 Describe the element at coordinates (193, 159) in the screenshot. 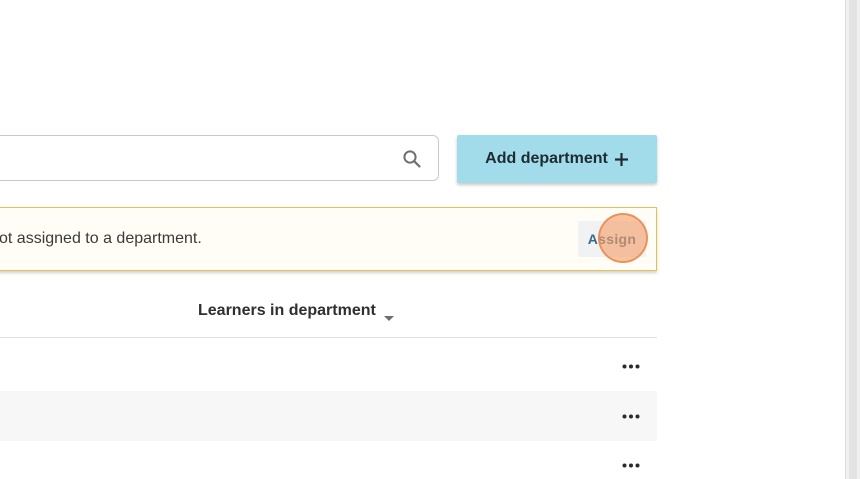

I see `search-input` at that location.